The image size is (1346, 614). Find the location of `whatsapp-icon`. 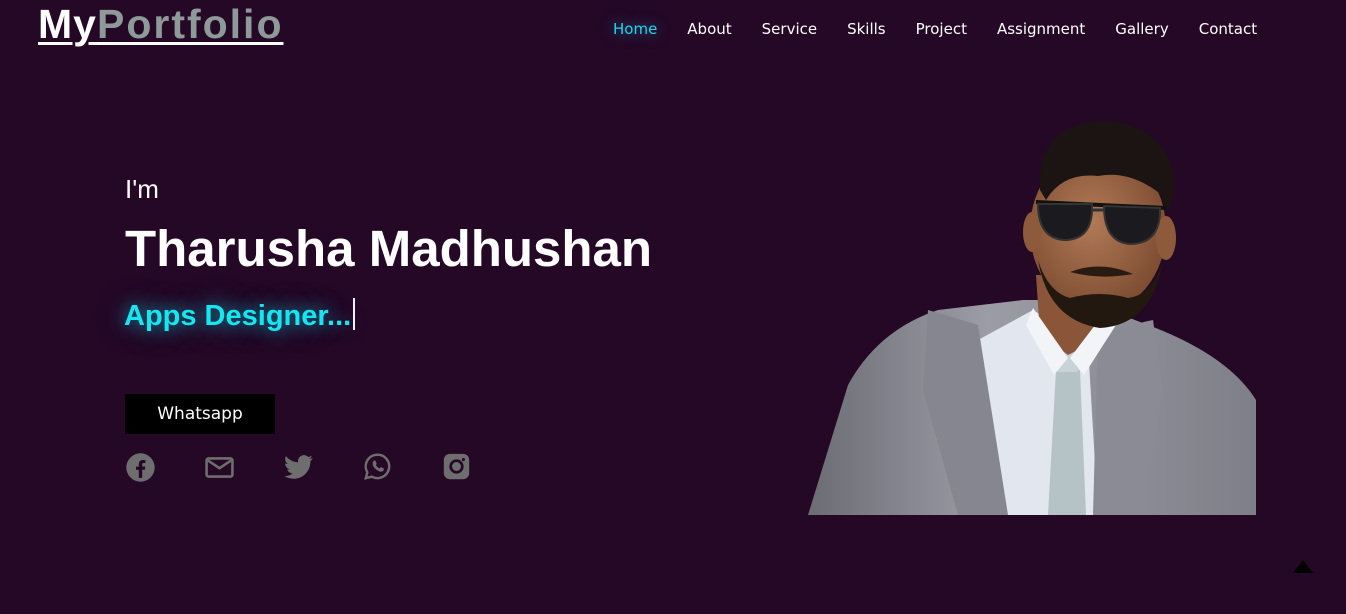

whatsapp-icon is located at coordinates (377, 469).